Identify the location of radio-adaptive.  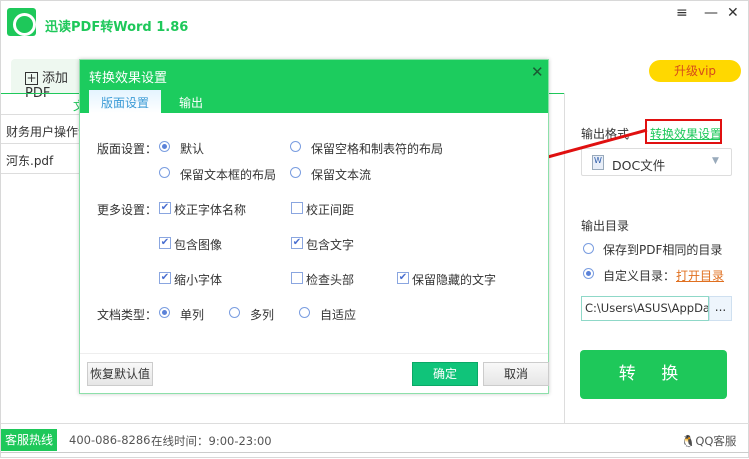
(304, 312).